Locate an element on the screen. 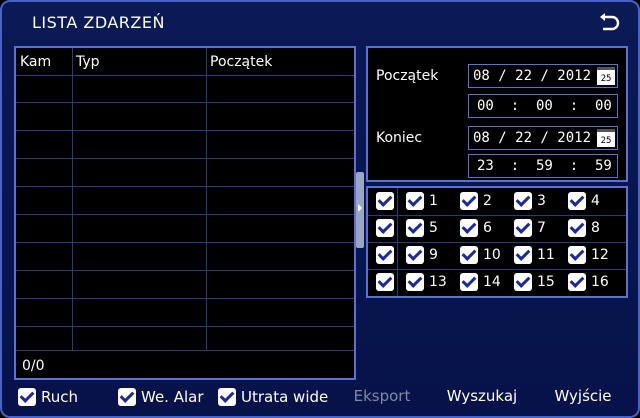  camera-9-checkbox: 9 is located at coordinates (422, 255).